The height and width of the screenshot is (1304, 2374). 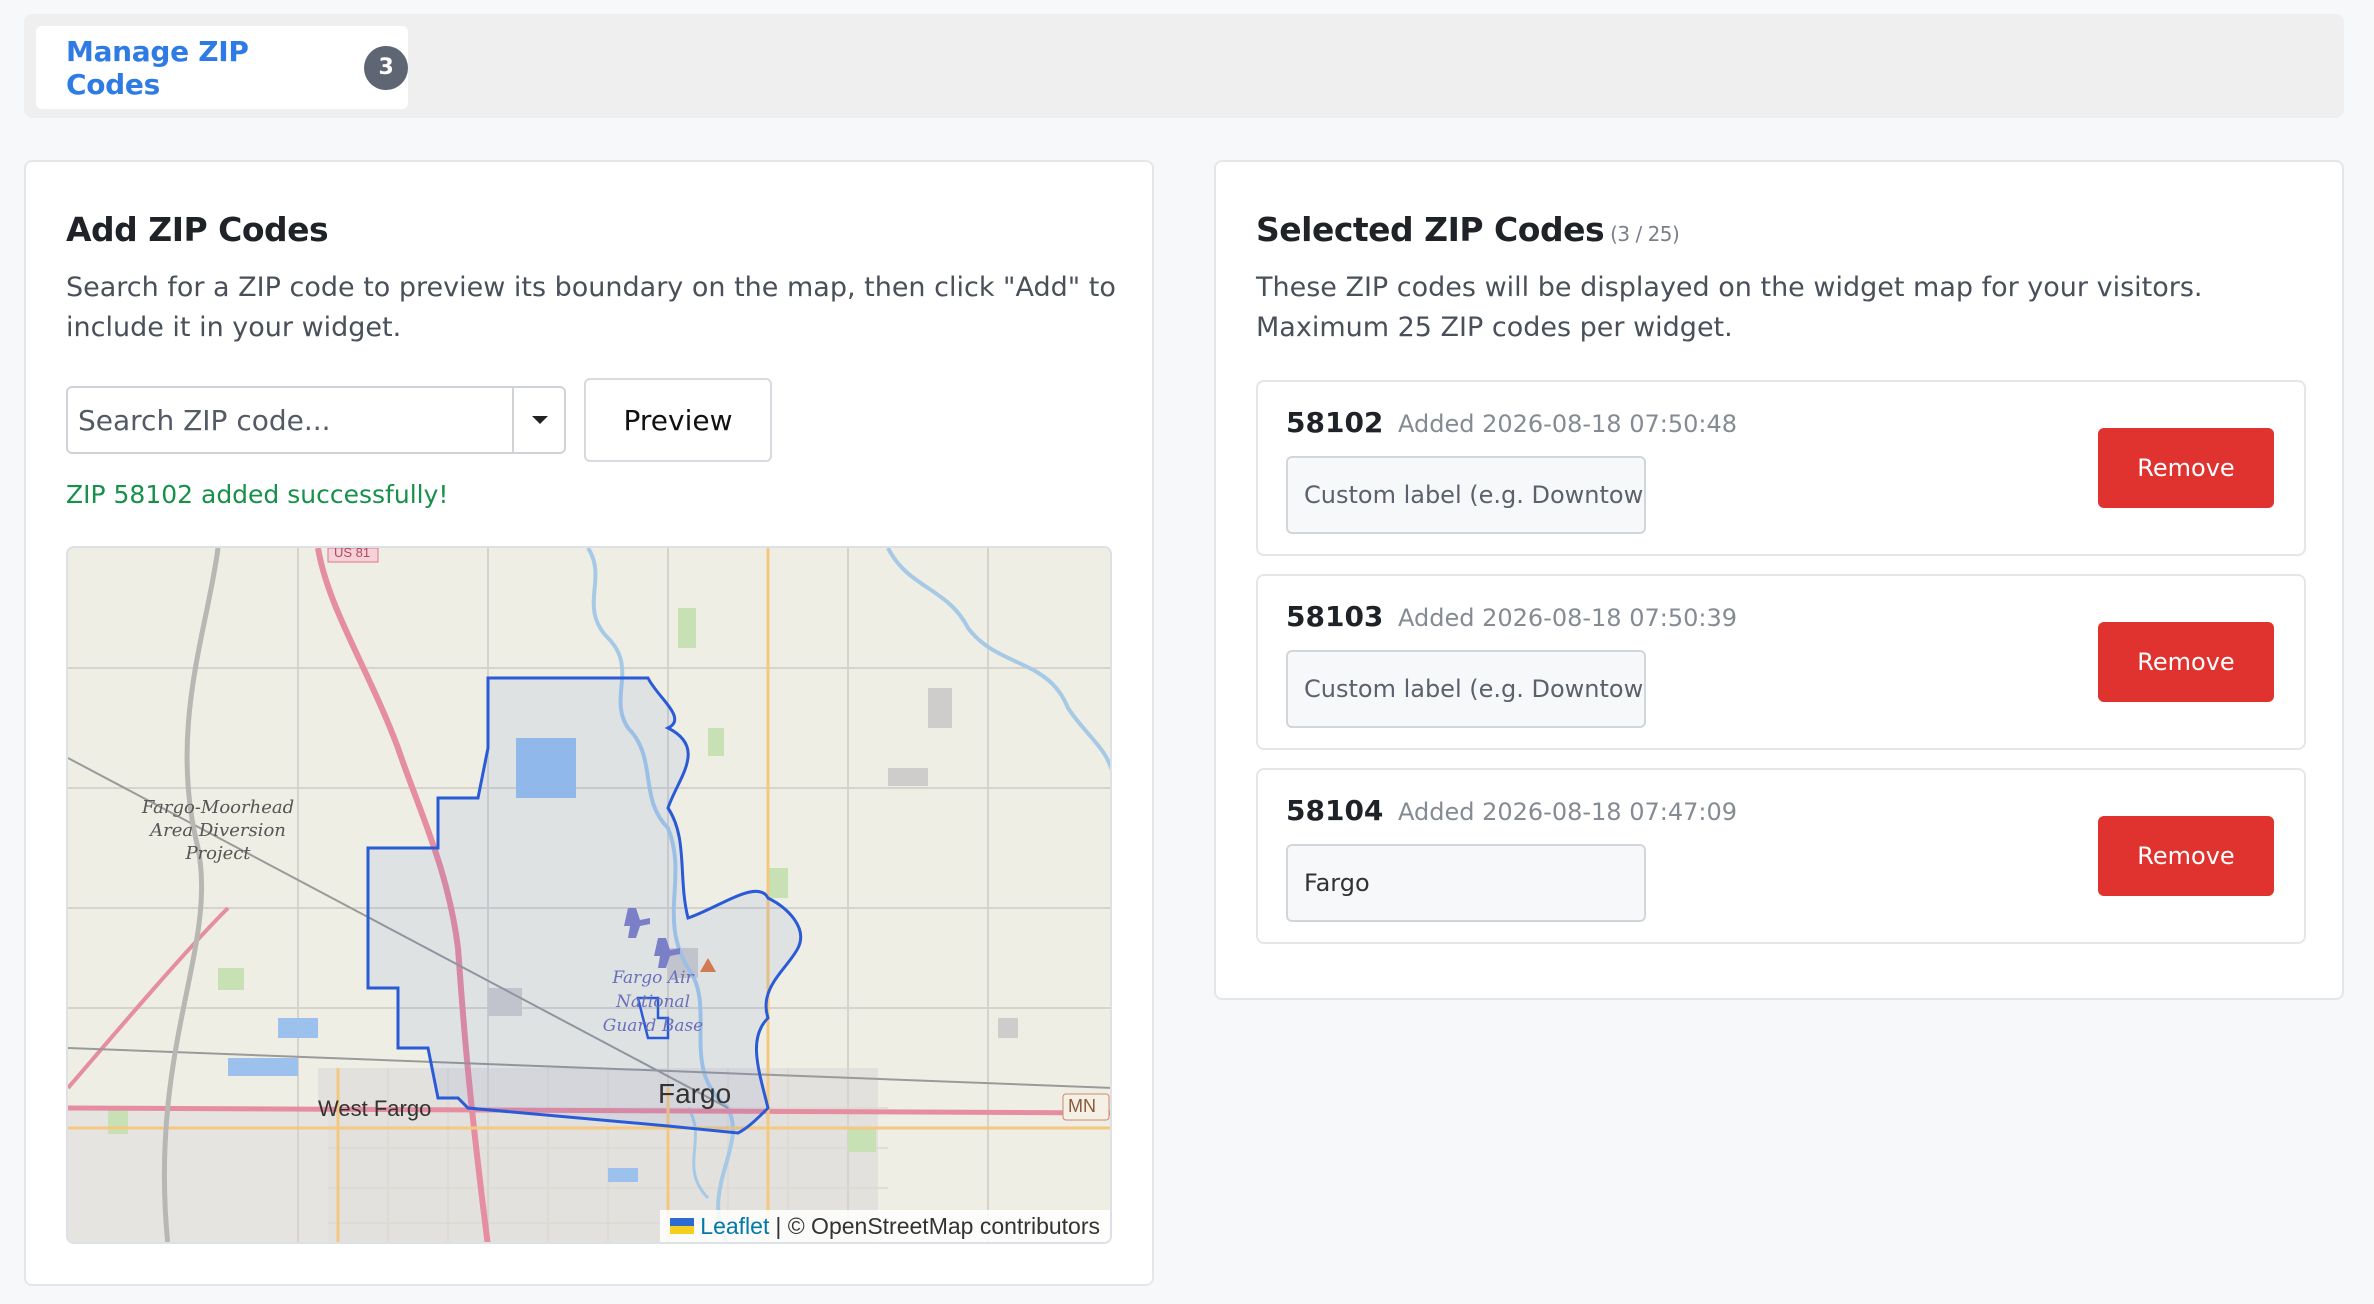 What do you see at coordinates (1567, 812) in the screenshot?
I see `zip-added-timestamp: Added 2026-08-18 07:47:09` at bounding box center [1567, 812].